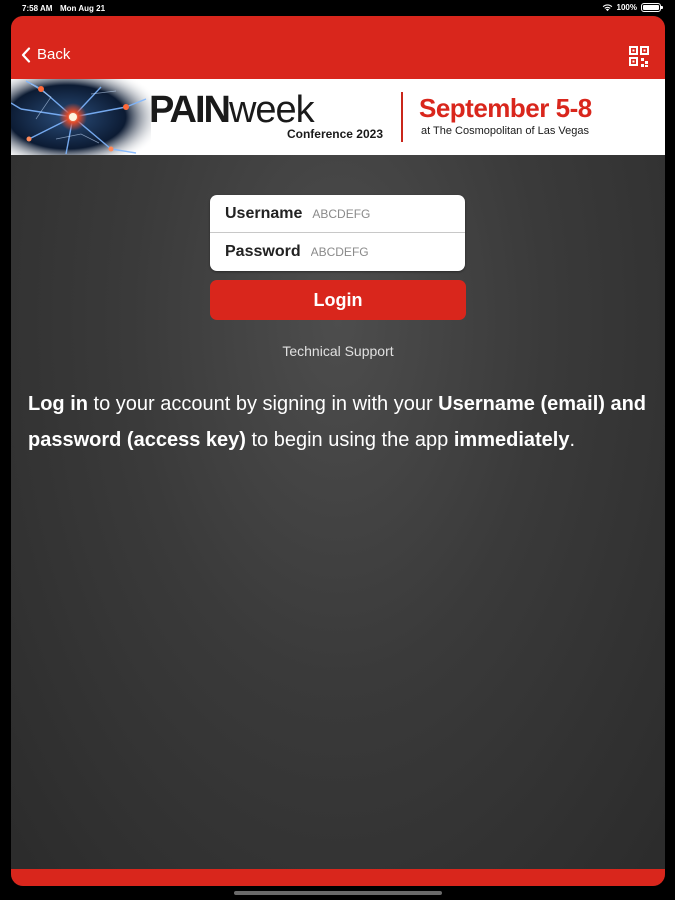 This screenshot has width=675, height=900. I want to click on event-dates: September 5-8, so click(505, 108).